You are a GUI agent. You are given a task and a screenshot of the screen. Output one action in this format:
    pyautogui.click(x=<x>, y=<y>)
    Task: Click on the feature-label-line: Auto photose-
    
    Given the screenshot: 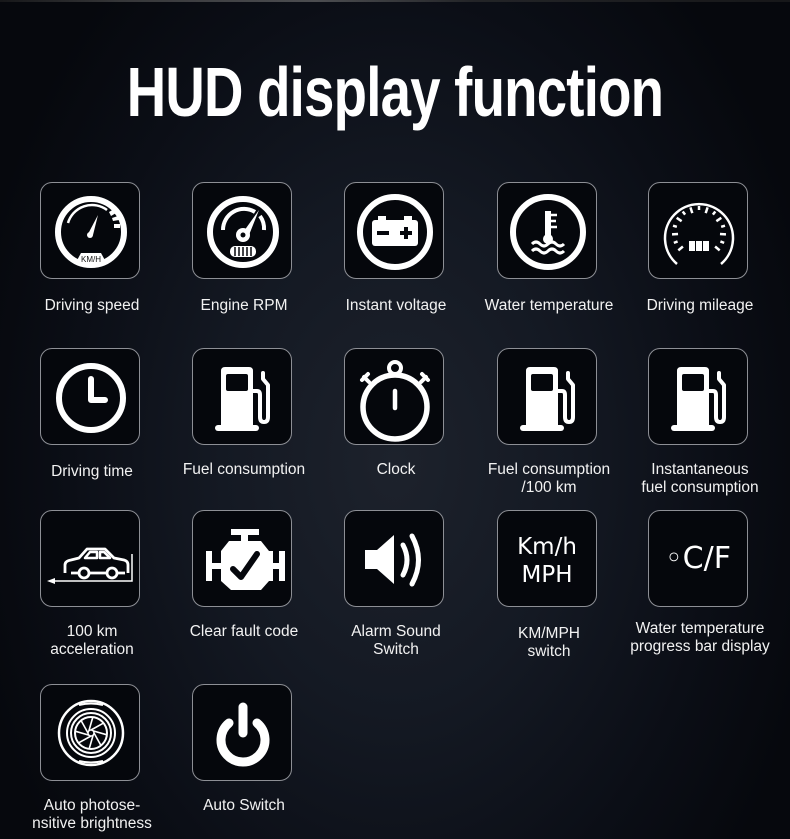 What is the action you would take?
    pyautogui.click(x=92, y=805)
    